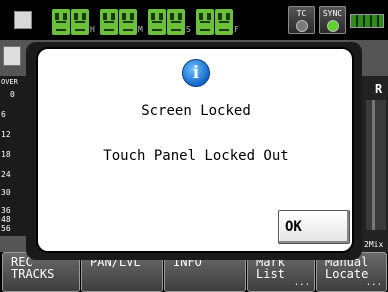  Describe the element at coordinates (3, 114) in the screenshot. I see `meter-tick: 6` at that location.